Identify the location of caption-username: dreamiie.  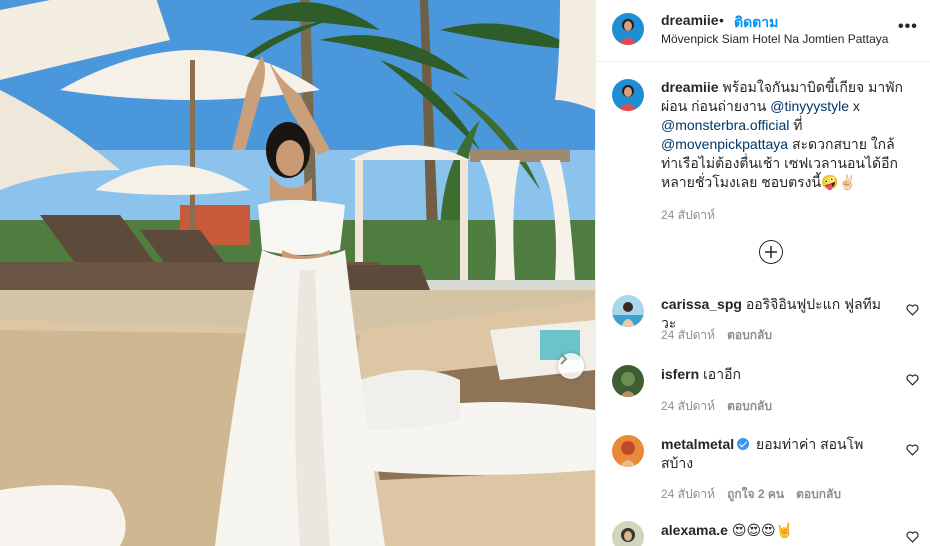
(690, 87).